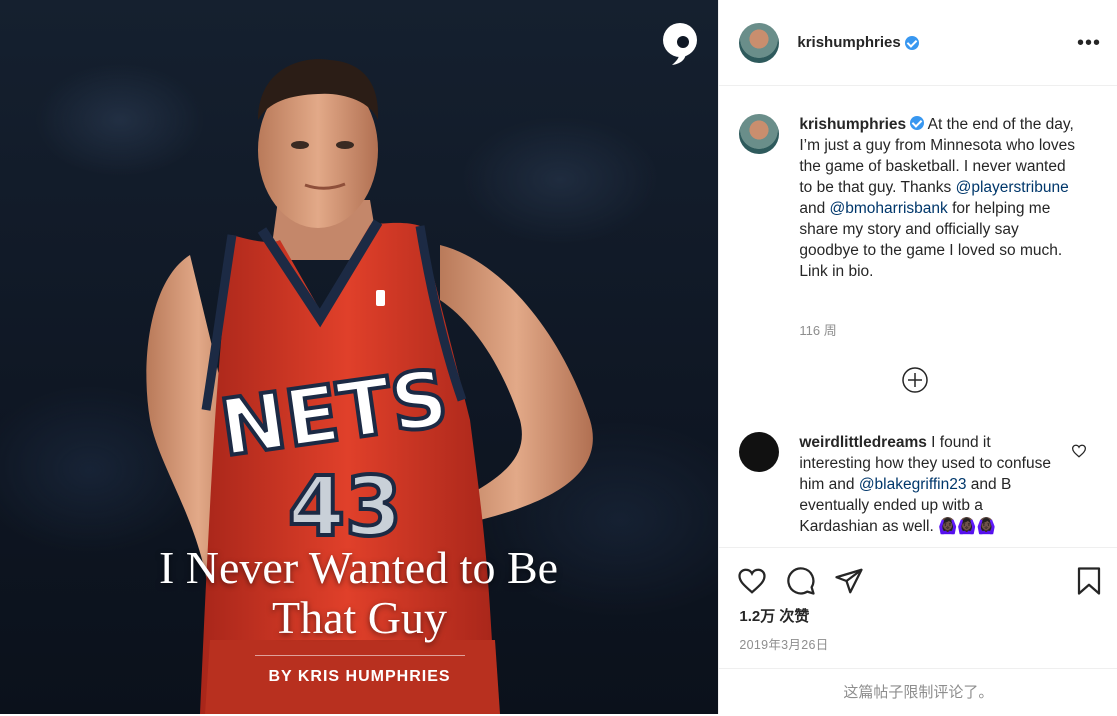  I want to click on caption-time: 116 周, so click(817, 329).